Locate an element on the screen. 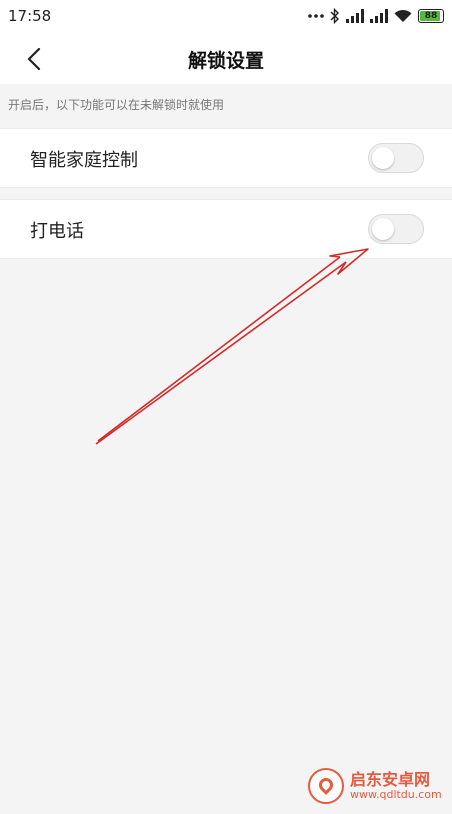 This screenshot has height=814, width=452. battery-level: 88 is located at coordinates (431, 15).